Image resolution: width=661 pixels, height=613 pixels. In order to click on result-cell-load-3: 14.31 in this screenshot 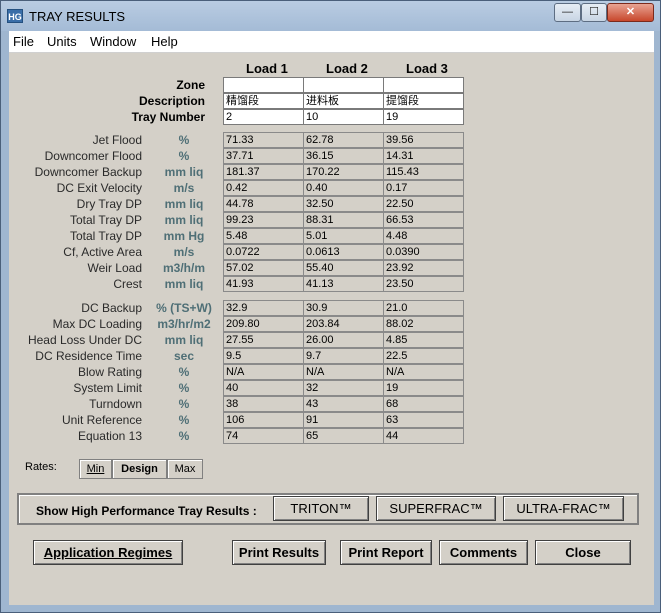, I will do `click(423, 156)`.